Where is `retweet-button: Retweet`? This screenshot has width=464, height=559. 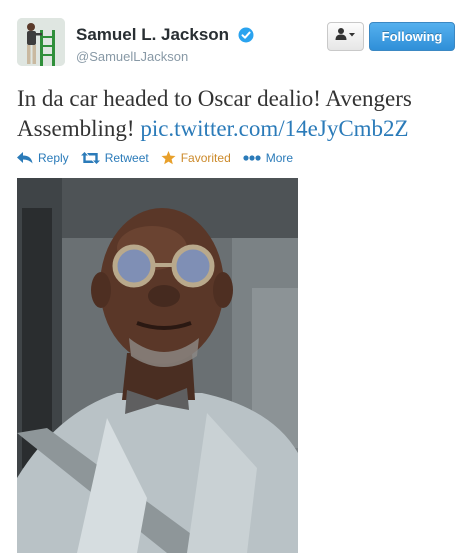
retweet-button: Retweet is located at coordinates (114, 158).